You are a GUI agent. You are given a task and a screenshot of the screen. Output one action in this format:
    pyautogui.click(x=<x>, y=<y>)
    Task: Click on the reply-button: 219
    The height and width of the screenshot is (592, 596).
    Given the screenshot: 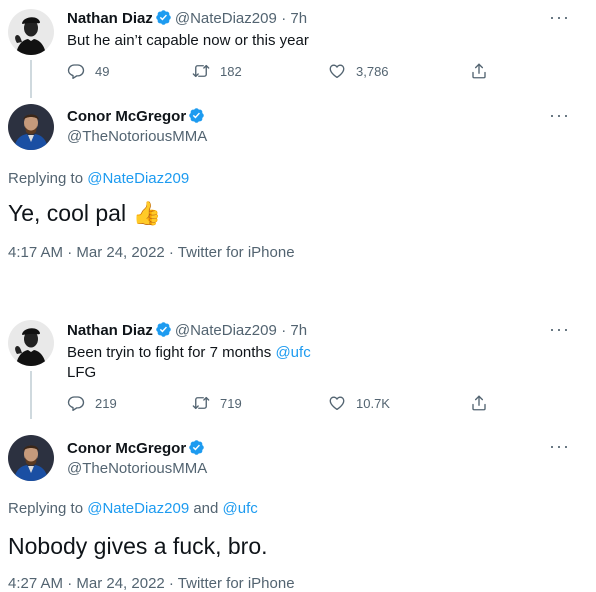 What is the action you would take?
    pyautogui.click(x=92, y=403)
    